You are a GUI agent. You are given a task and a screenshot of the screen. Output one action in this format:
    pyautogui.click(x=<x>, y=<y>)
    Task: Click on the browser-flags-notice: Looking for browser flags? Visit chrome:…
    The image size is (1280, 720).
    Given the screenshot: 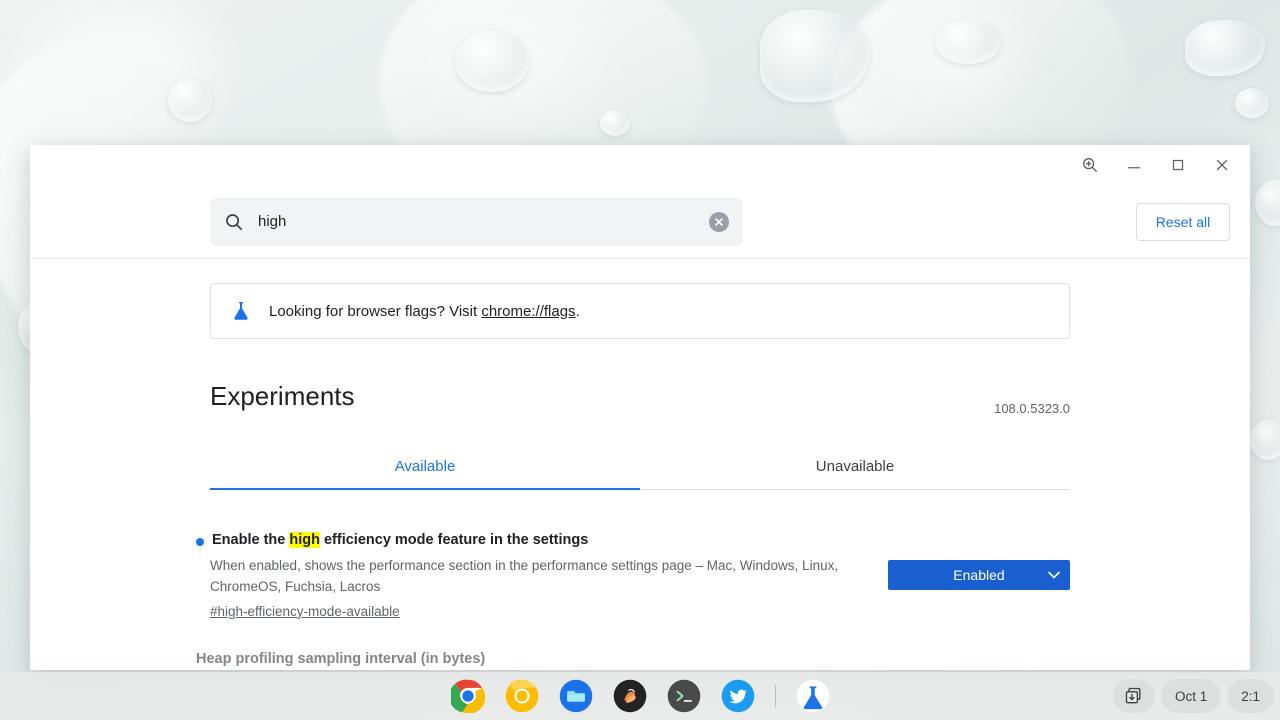 What is the action you would take?
    pyautogui.click(x=640, y=311)
    